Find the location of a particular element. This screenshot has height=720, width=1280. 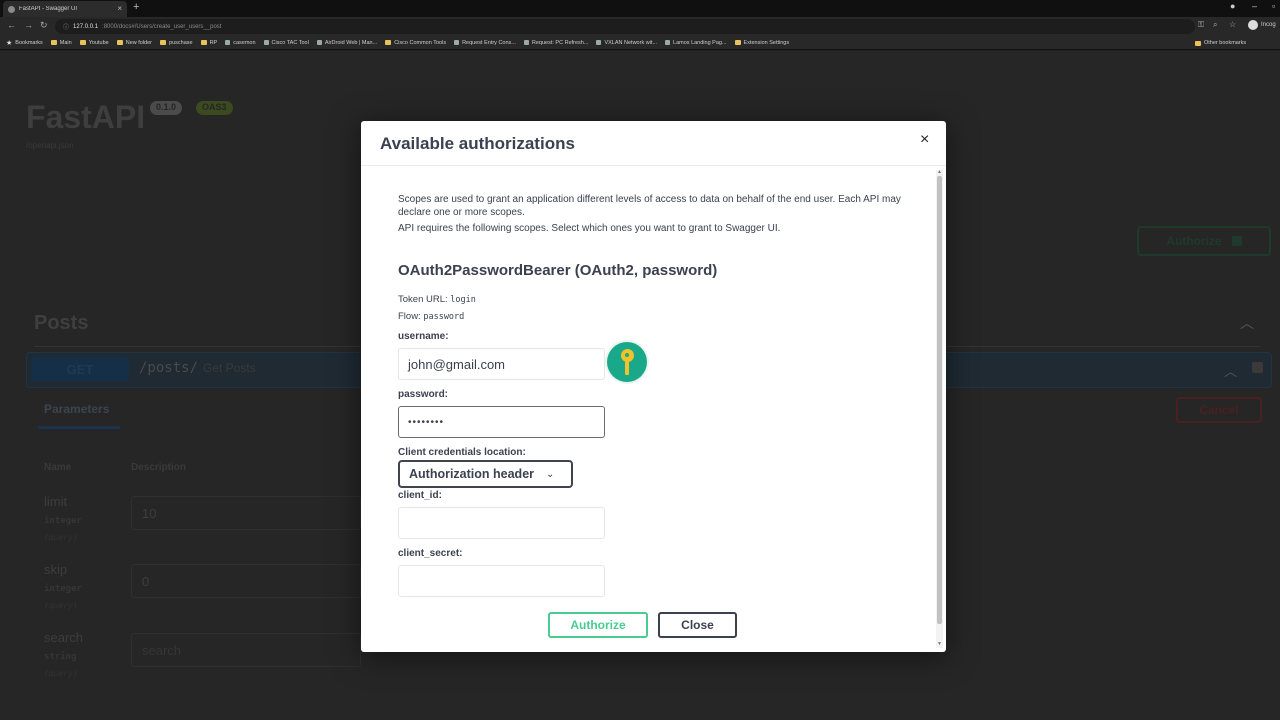

profile-button: Incog is located at coordinates (1262, 25).